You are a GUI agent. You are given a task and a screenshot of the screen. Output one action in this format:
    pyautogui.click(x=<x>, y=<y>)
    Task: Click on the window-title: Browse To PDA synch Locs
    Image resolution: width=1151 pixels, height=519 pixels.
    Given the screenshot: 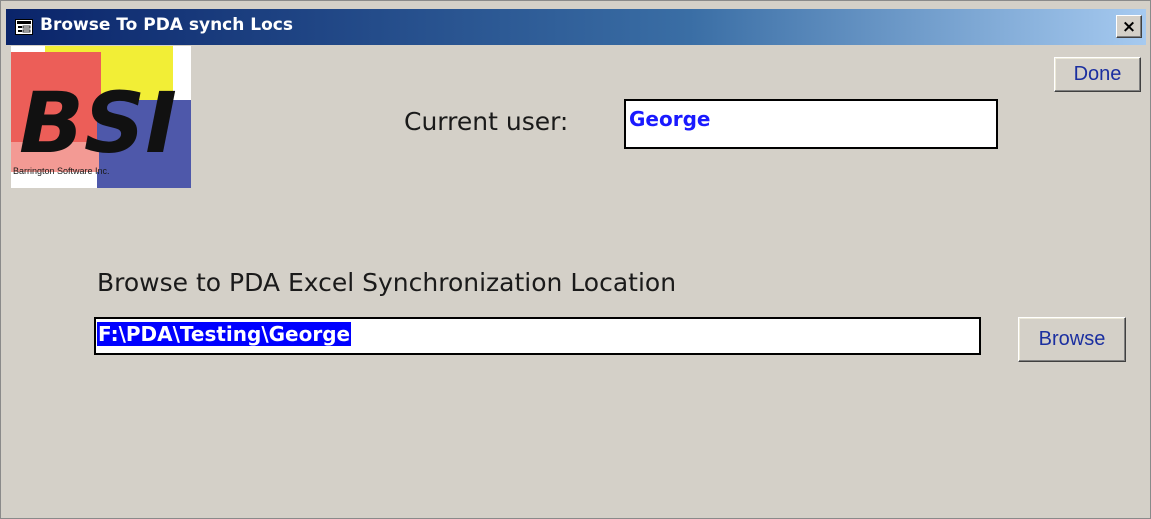 What is the action you would take?
    pyautogui.click(x=166, y=25)
    